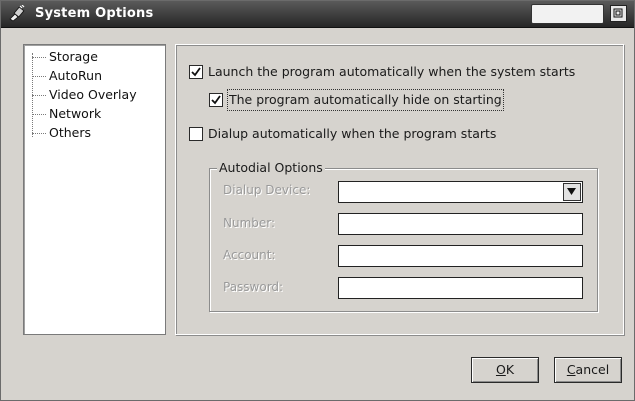 The width and height of the screenshot is (635, 401). What do you see at coordinates (460, 256) in the screenshot?
I see `account-field` at bounding box center [460, 256].